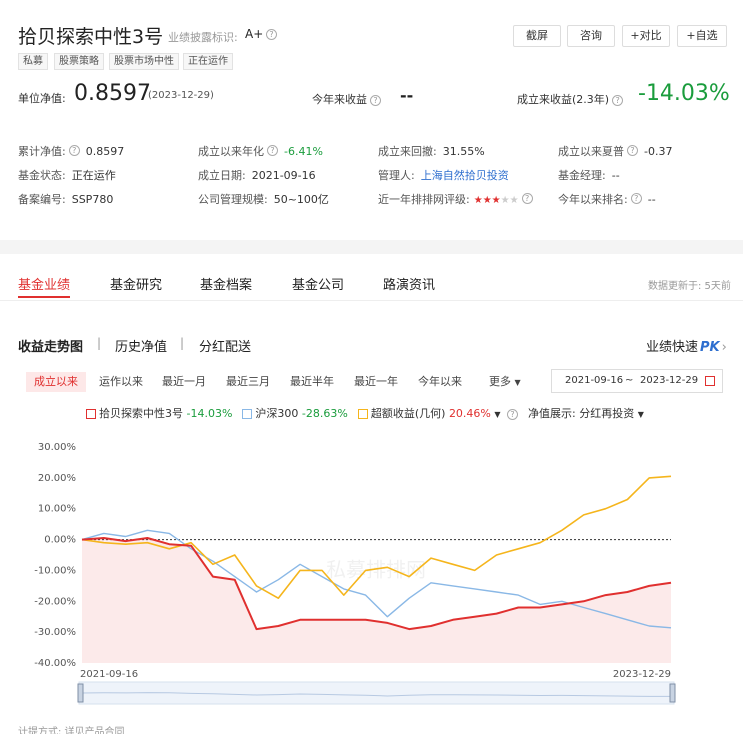  Describe the element at coordinates (710, 347) in the screenshot. I see `pk-badge: PK` at that location.